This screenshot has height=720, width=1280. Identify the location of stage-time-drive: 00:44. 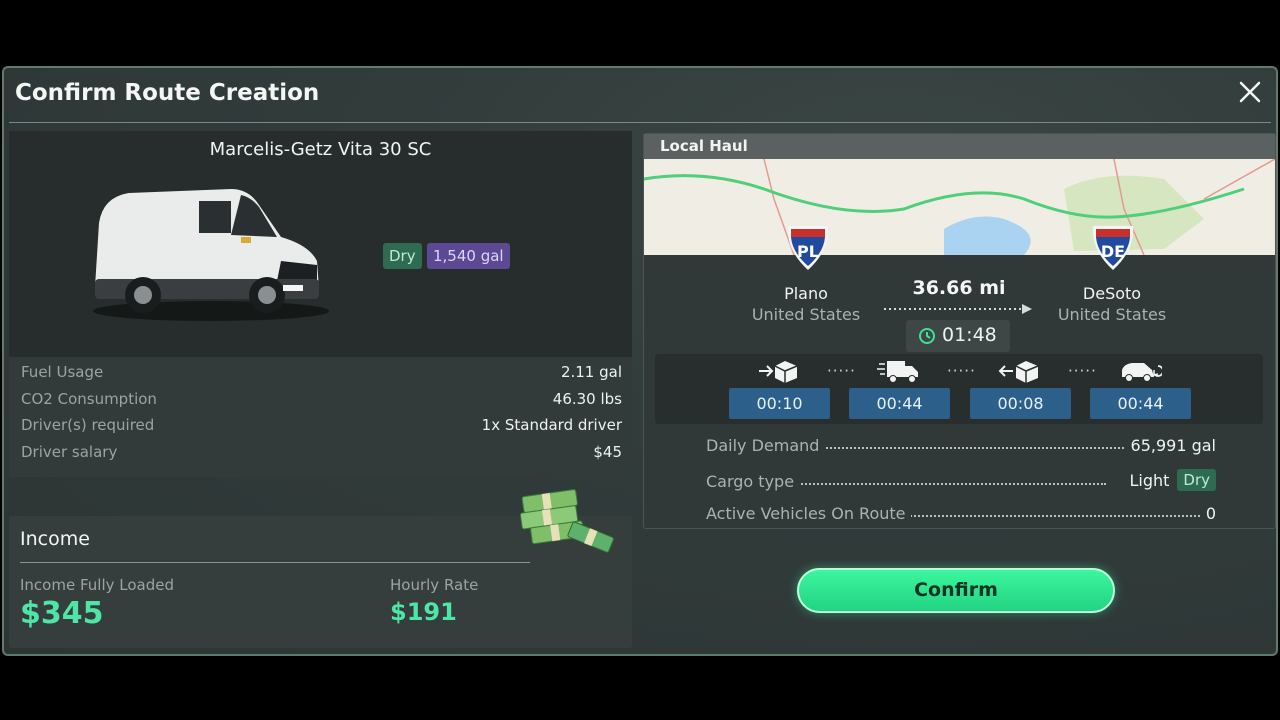
(899, 403).